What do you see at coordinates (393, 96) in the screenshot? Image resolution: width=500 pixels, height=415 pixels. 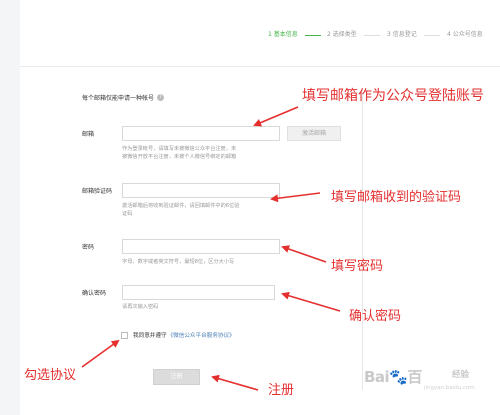 I see `annotation-email: 填写邮箱作为公众号登陆账号` at bounding box center [393, 96].